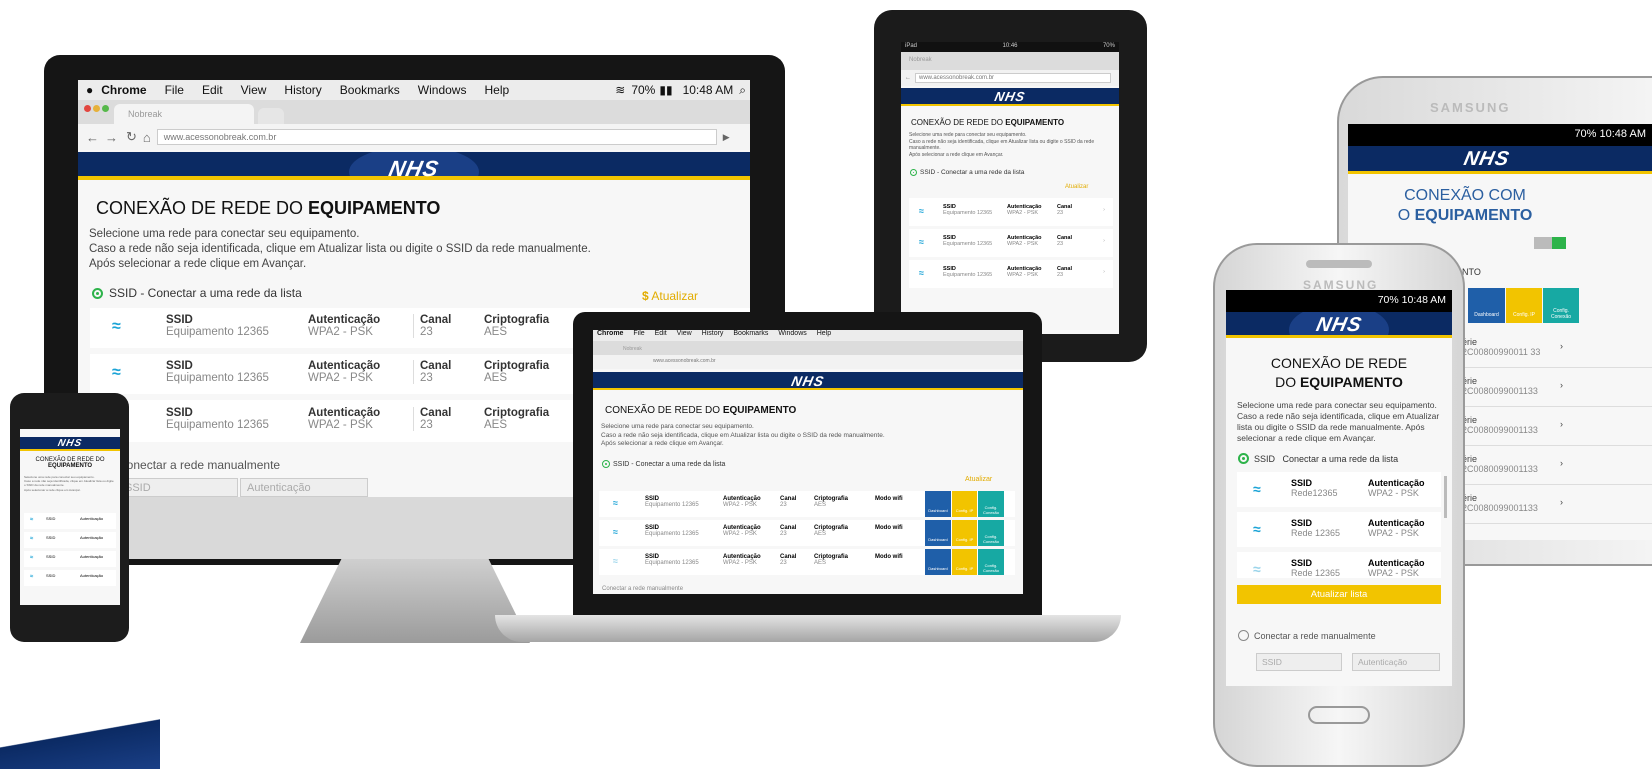  What do you see at coordinates (1396, 662) in the screenshot?
I see `front-phone-manual-auth: Autenticação` at bounding box center [1396, 662].